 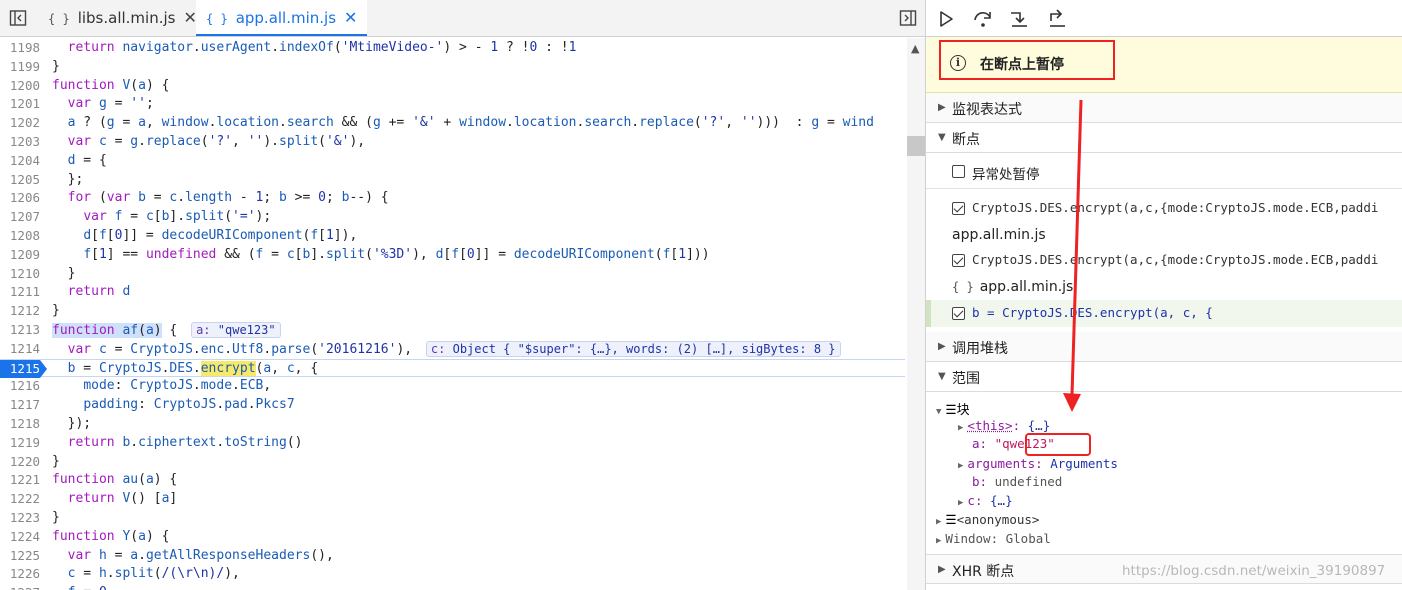 What do you see at coordinates (1073, 255) in the screenshot?
I see `annotation-arrow` at bounding box center [1073, 255].